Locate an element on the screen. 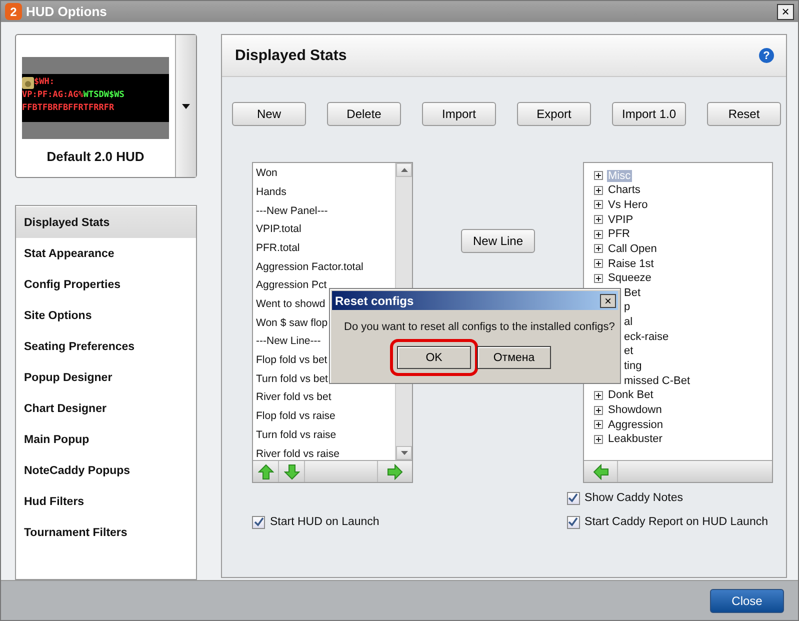 The image size is (799, 621). panel-title: Displayed Stats is located at coordinates (291, 55).